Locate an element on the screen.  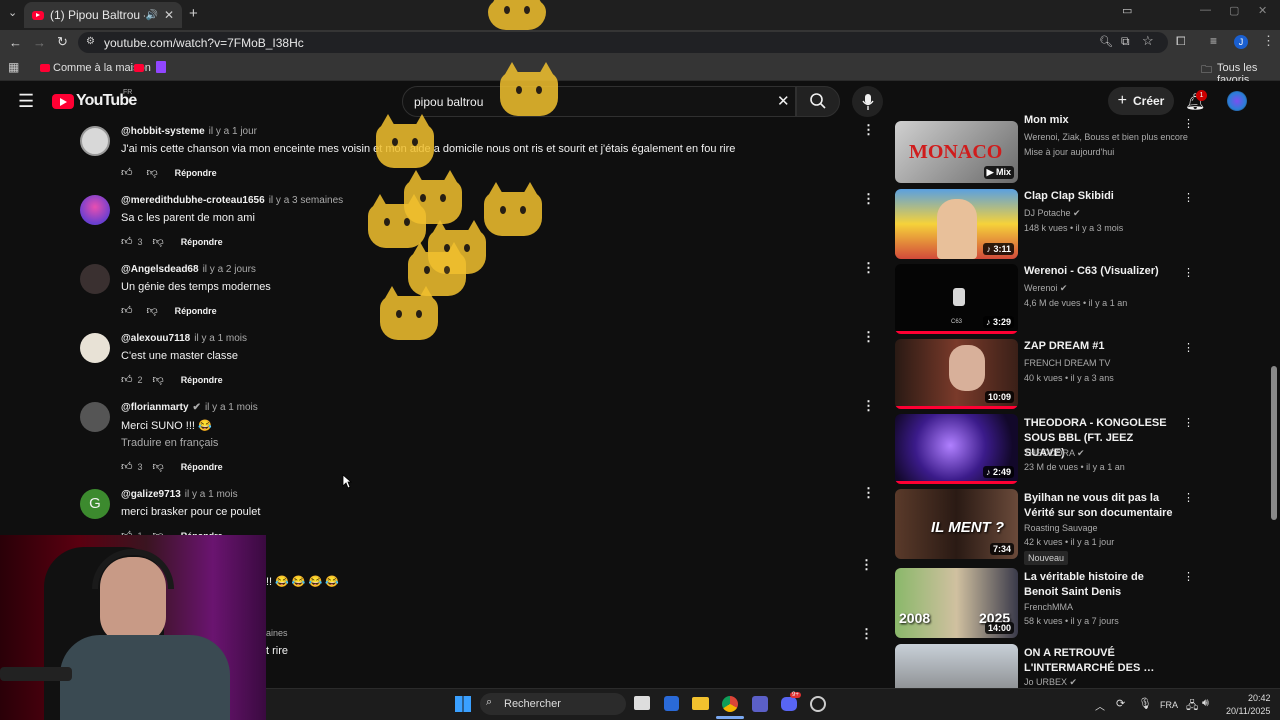
comment-author: @alexouu7118 il y a 1 mois is located at coordinates (184, 338).